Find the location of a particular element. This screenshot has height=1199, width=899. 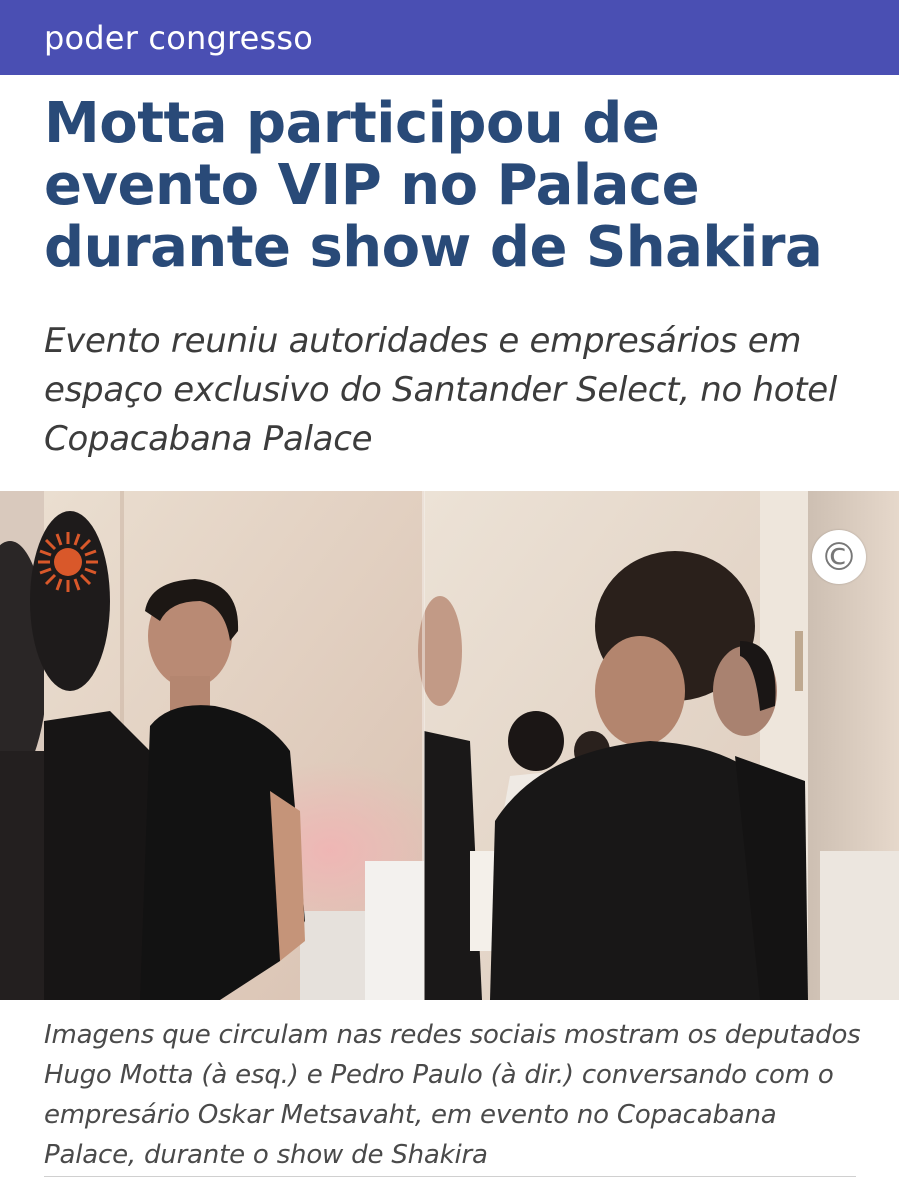

divider is located at coordinates (450, 1176).